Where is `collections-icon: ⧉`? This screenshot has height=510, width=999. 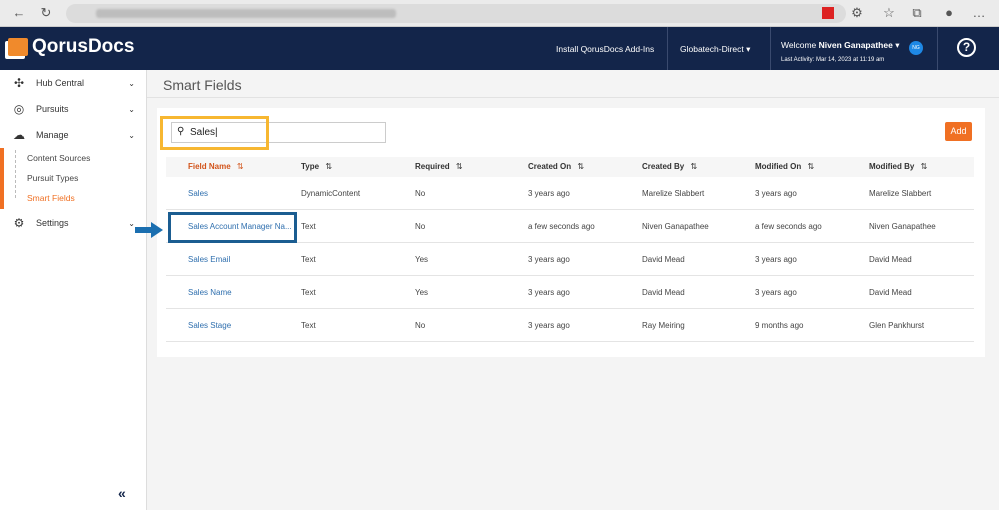
collections-icon: ⧉ is located at coordinates (917, 13).